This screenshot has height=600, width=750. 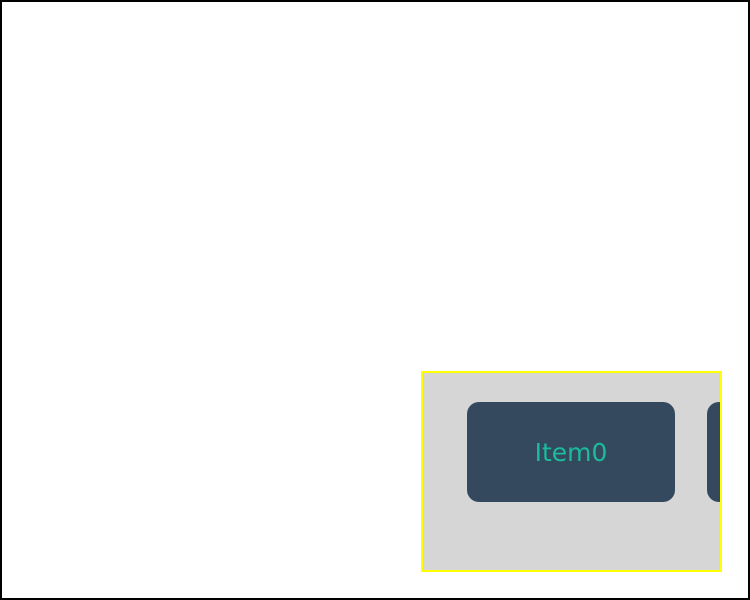 What do you see at coordinates (713, 452) in the screenshot?
I see `carousel-card-partial` at bounding box center [713, 452].